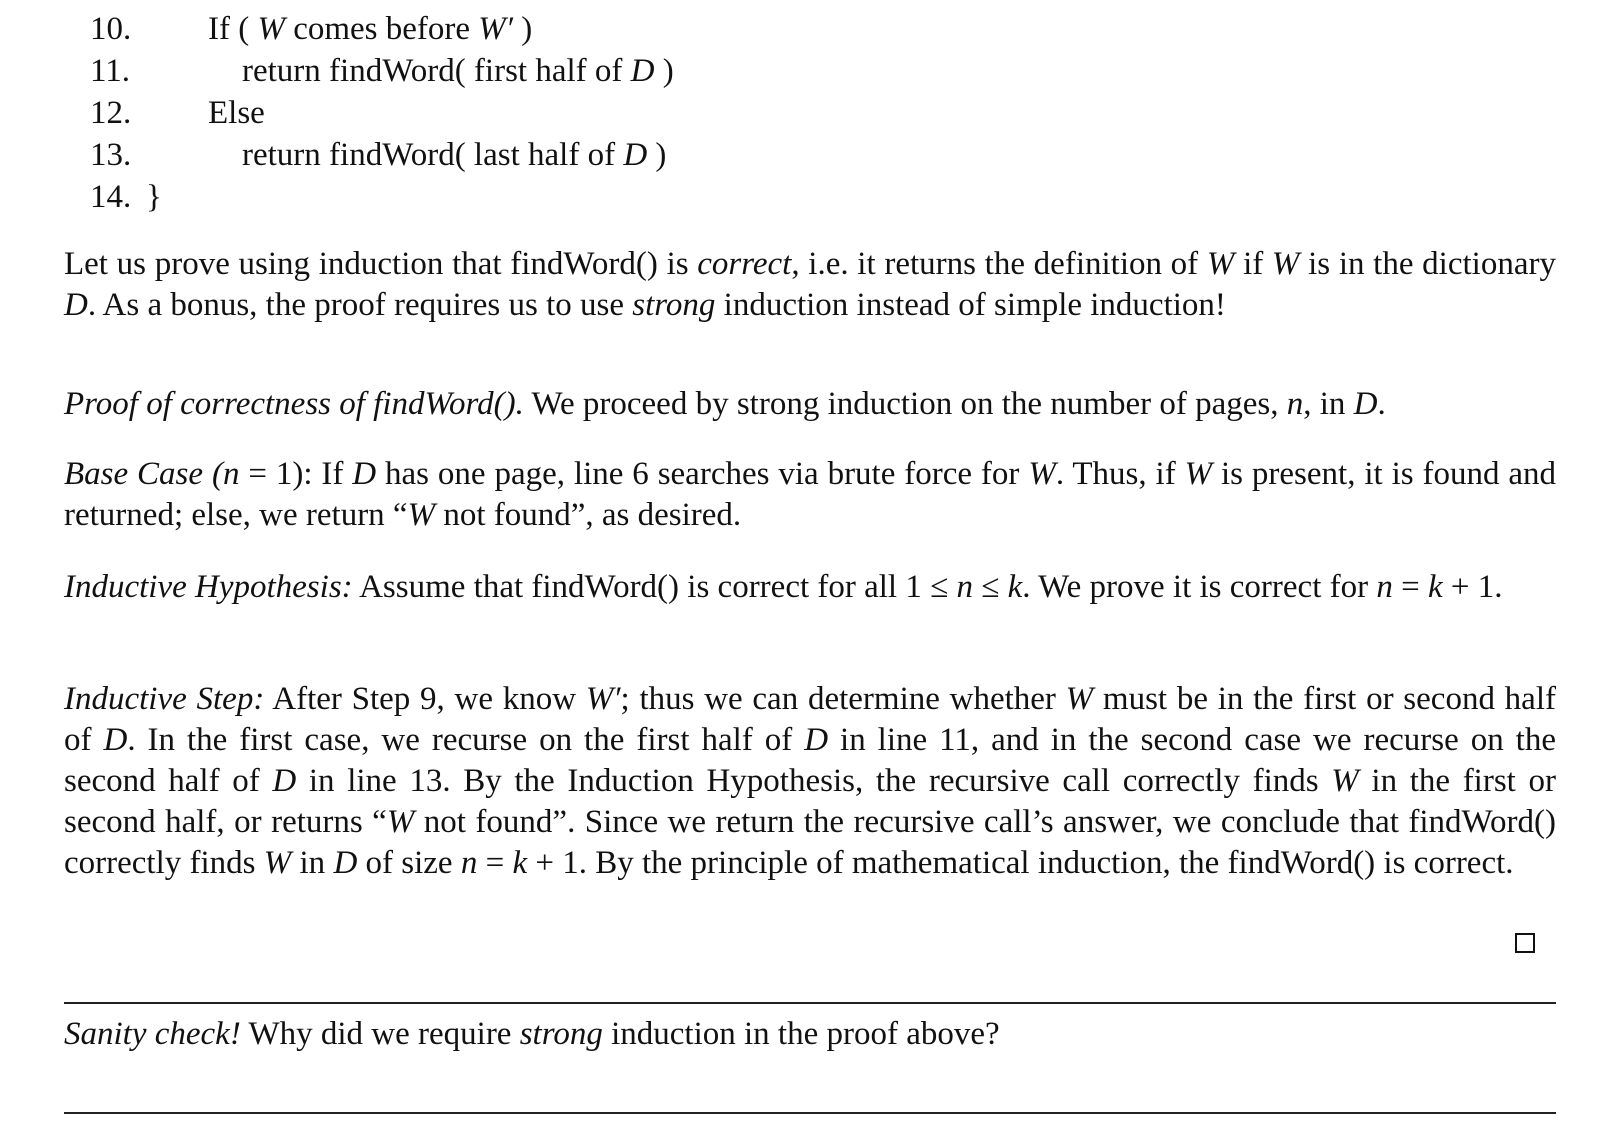 Image resolution: width=1624 pixels, height=1140 pixels. What do you see at coordinates (458, 71) in the screenshot?
I see `code-statement: return findWord( first half of D )` at bounding box center [458, 71].